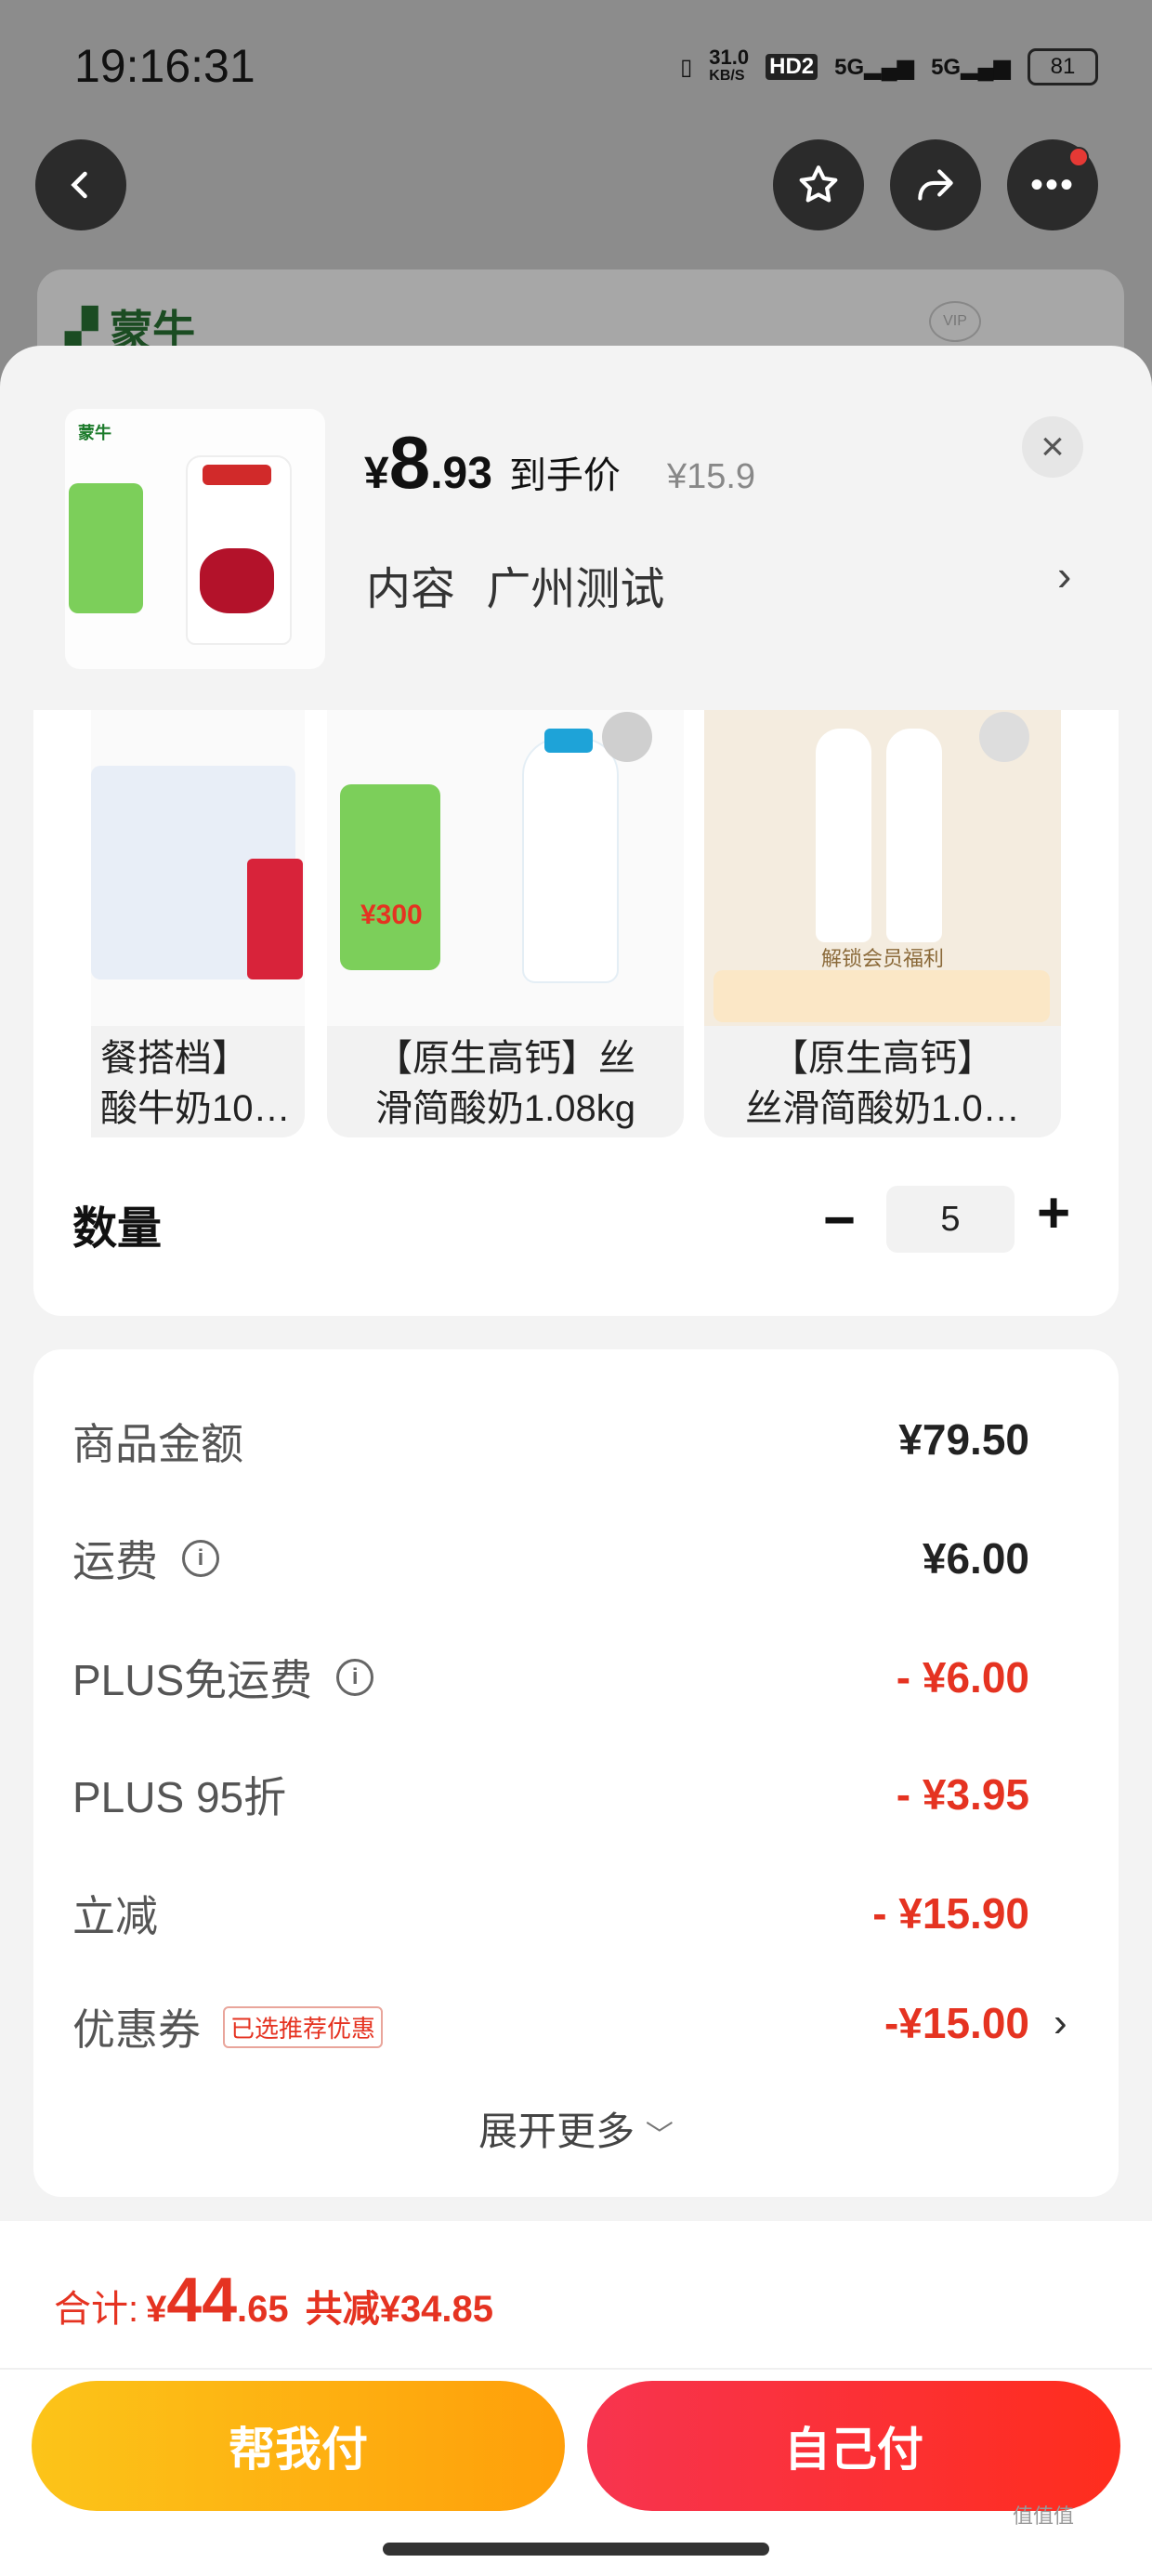 This screenshot has width=1152, height=2576. I want to click on thumb-cap, so click(237, 475).